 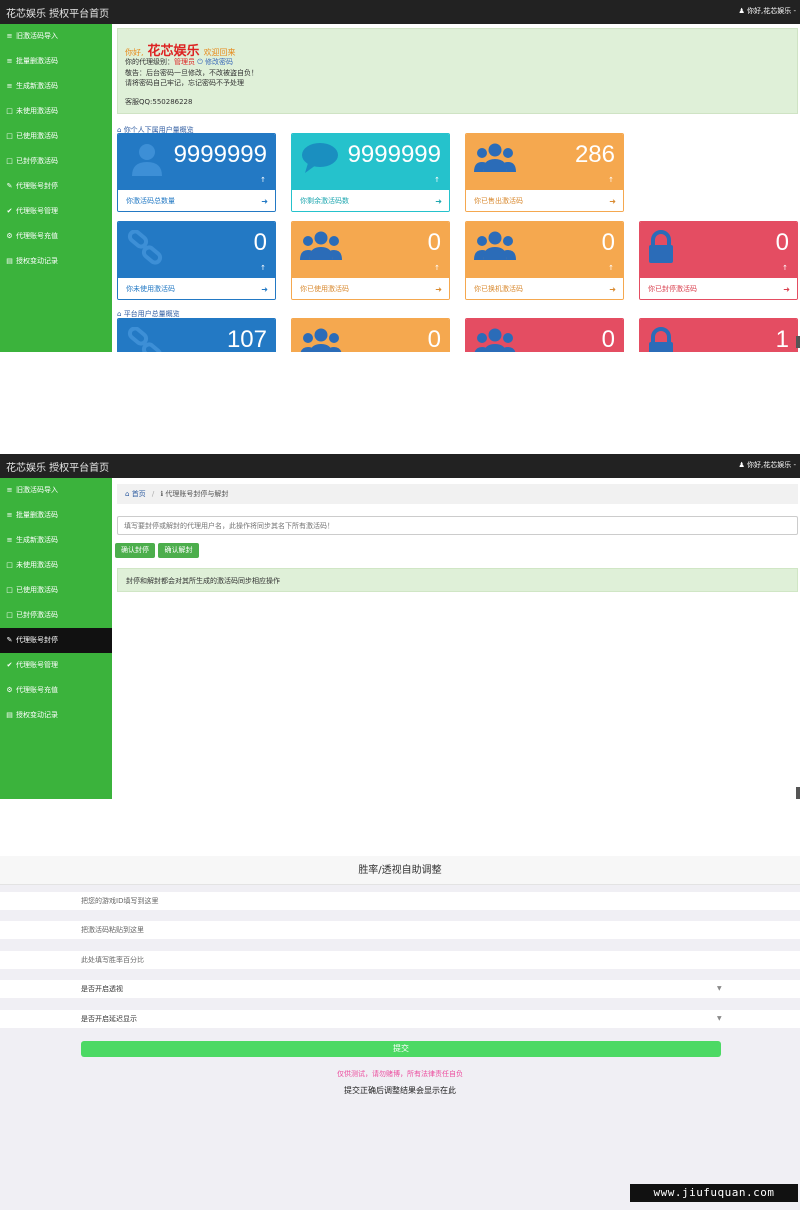 I want to click on warning-text: 仅供测试，请勿赌博，所有法律责任自负, so click(x=400, y=1074).